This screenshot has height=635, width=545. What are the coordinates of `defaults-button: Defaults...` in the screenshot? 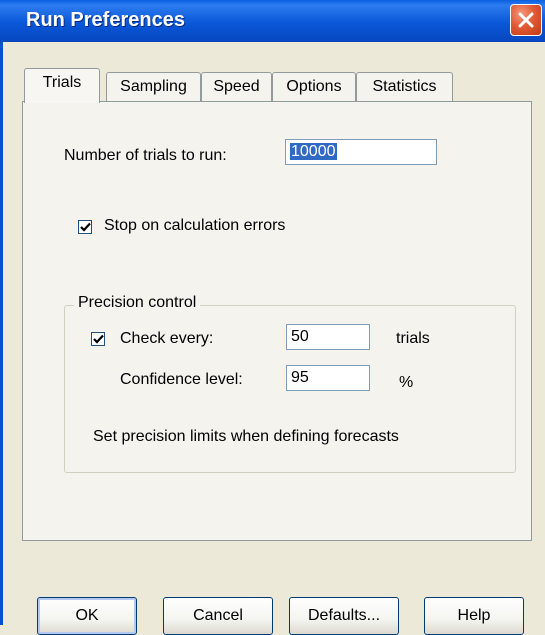 It's located at (344, 616).